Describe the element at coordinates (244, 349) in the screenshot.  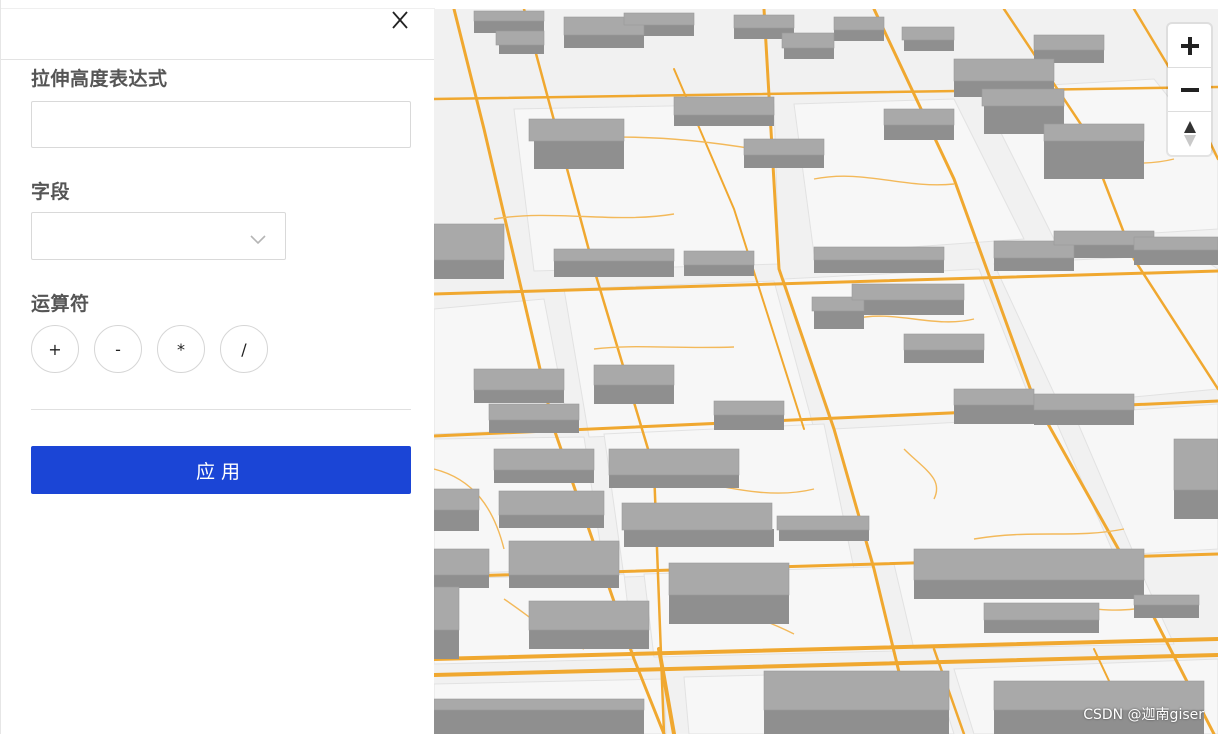
I see `operator-divide-button: /` at that location.